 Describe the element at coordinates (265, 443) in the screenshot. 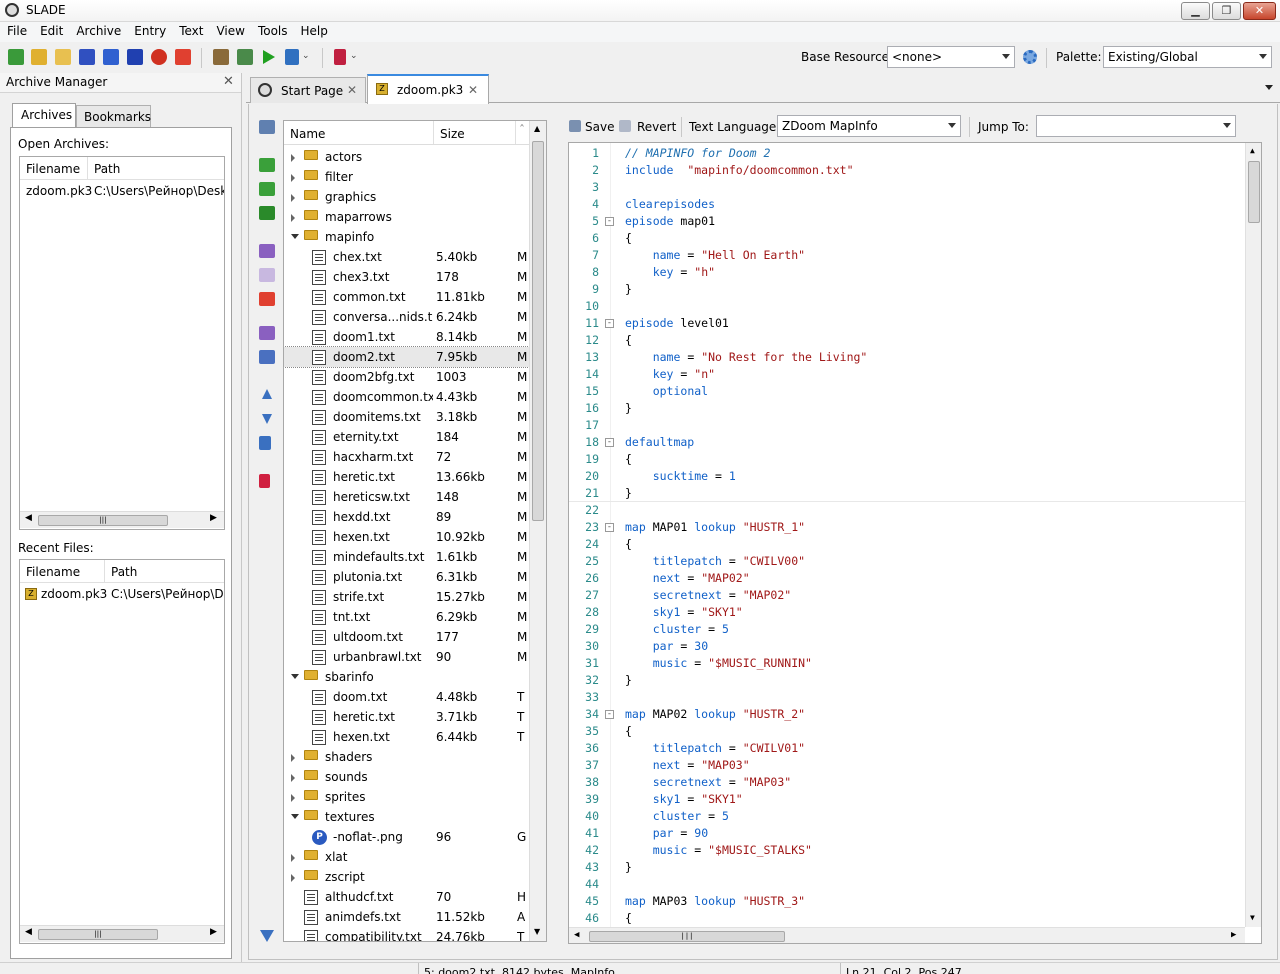

I see `sort-icon` at that location.